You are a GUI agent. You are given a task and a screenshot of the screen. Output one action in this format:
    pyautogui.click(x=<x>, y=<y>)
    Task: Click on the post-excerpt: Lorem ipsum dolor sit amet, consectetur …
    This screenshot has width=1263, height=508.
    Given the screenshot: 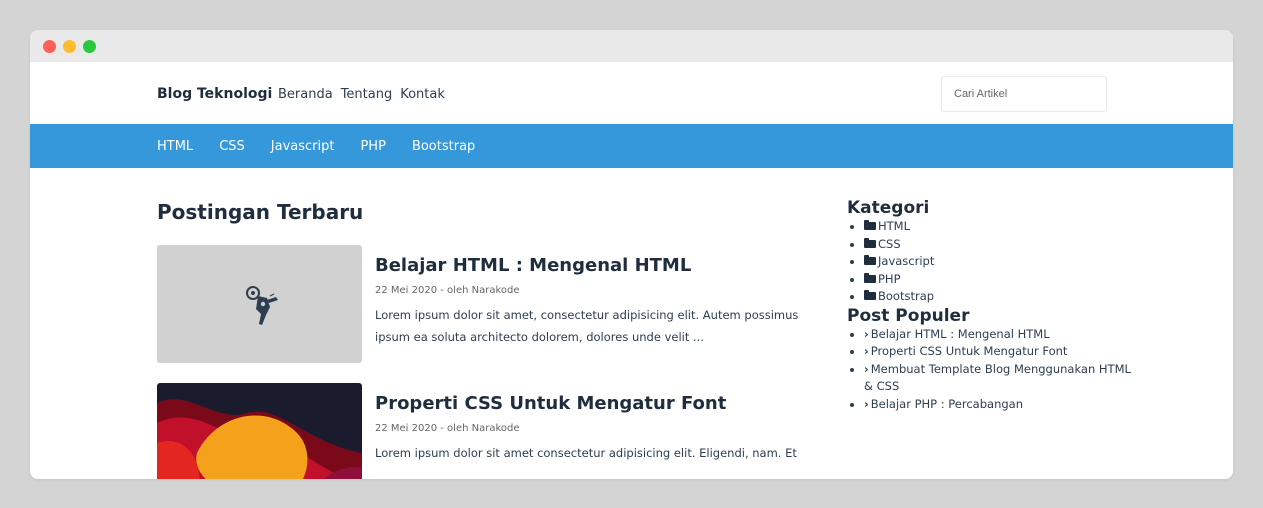 What is the action you would take?
    pyautogui.click(x=587, y=326)
    